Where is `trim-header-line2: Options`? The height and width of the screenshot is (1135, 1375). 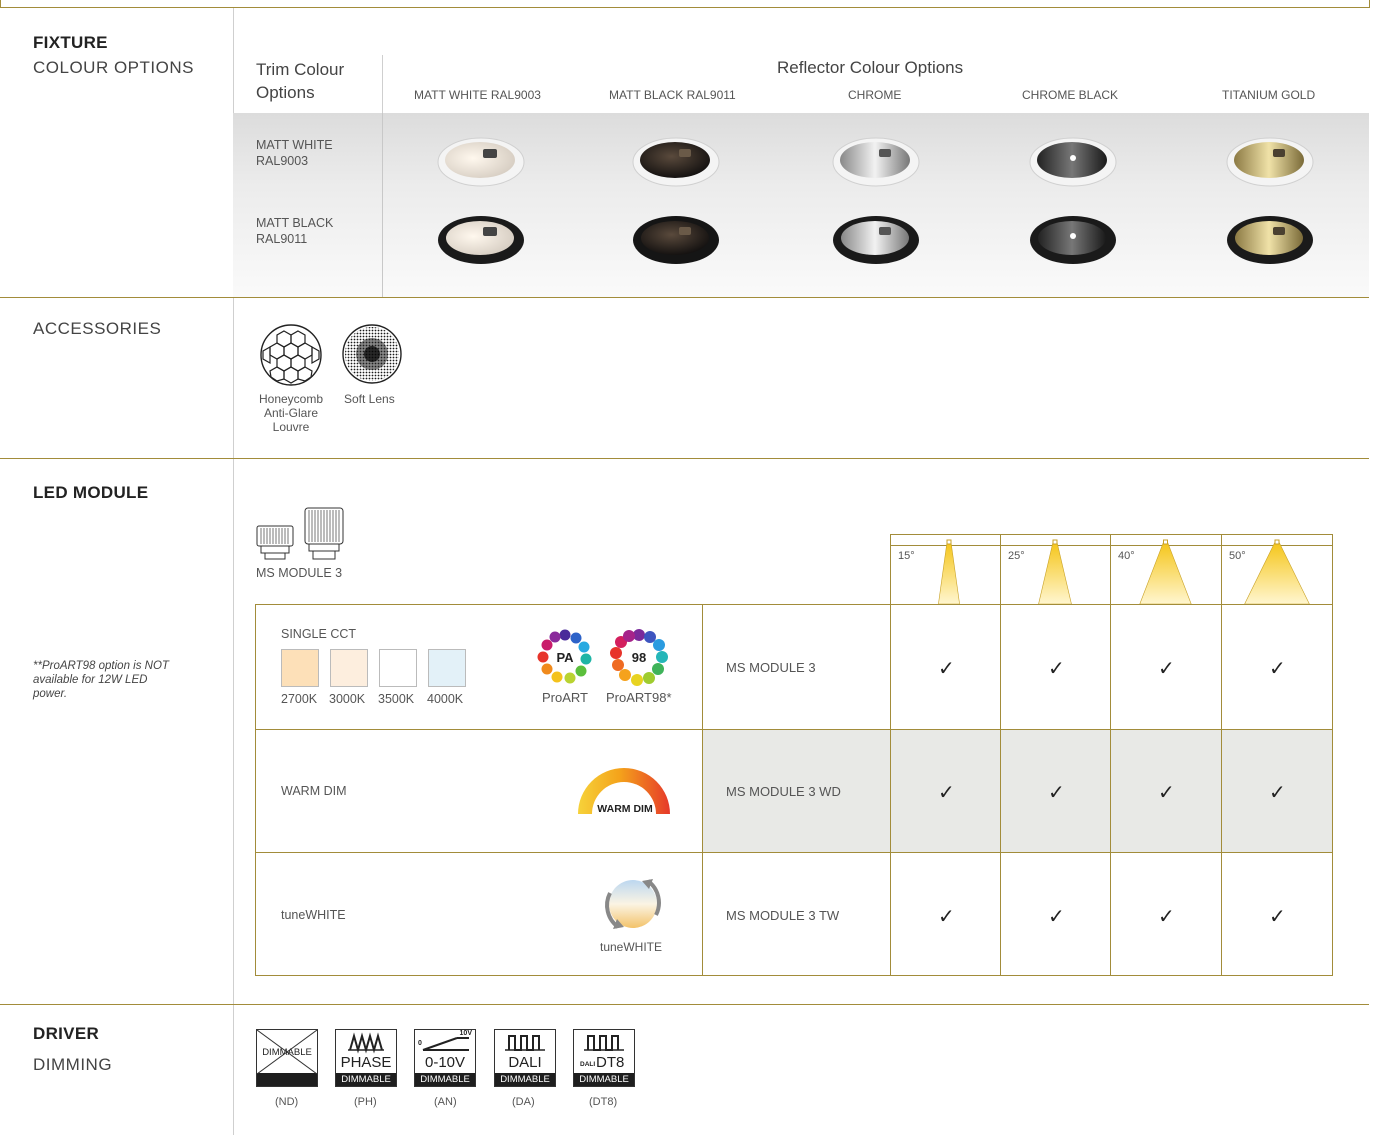
trim-header-line2: Options is located at coordinates (285, 92).